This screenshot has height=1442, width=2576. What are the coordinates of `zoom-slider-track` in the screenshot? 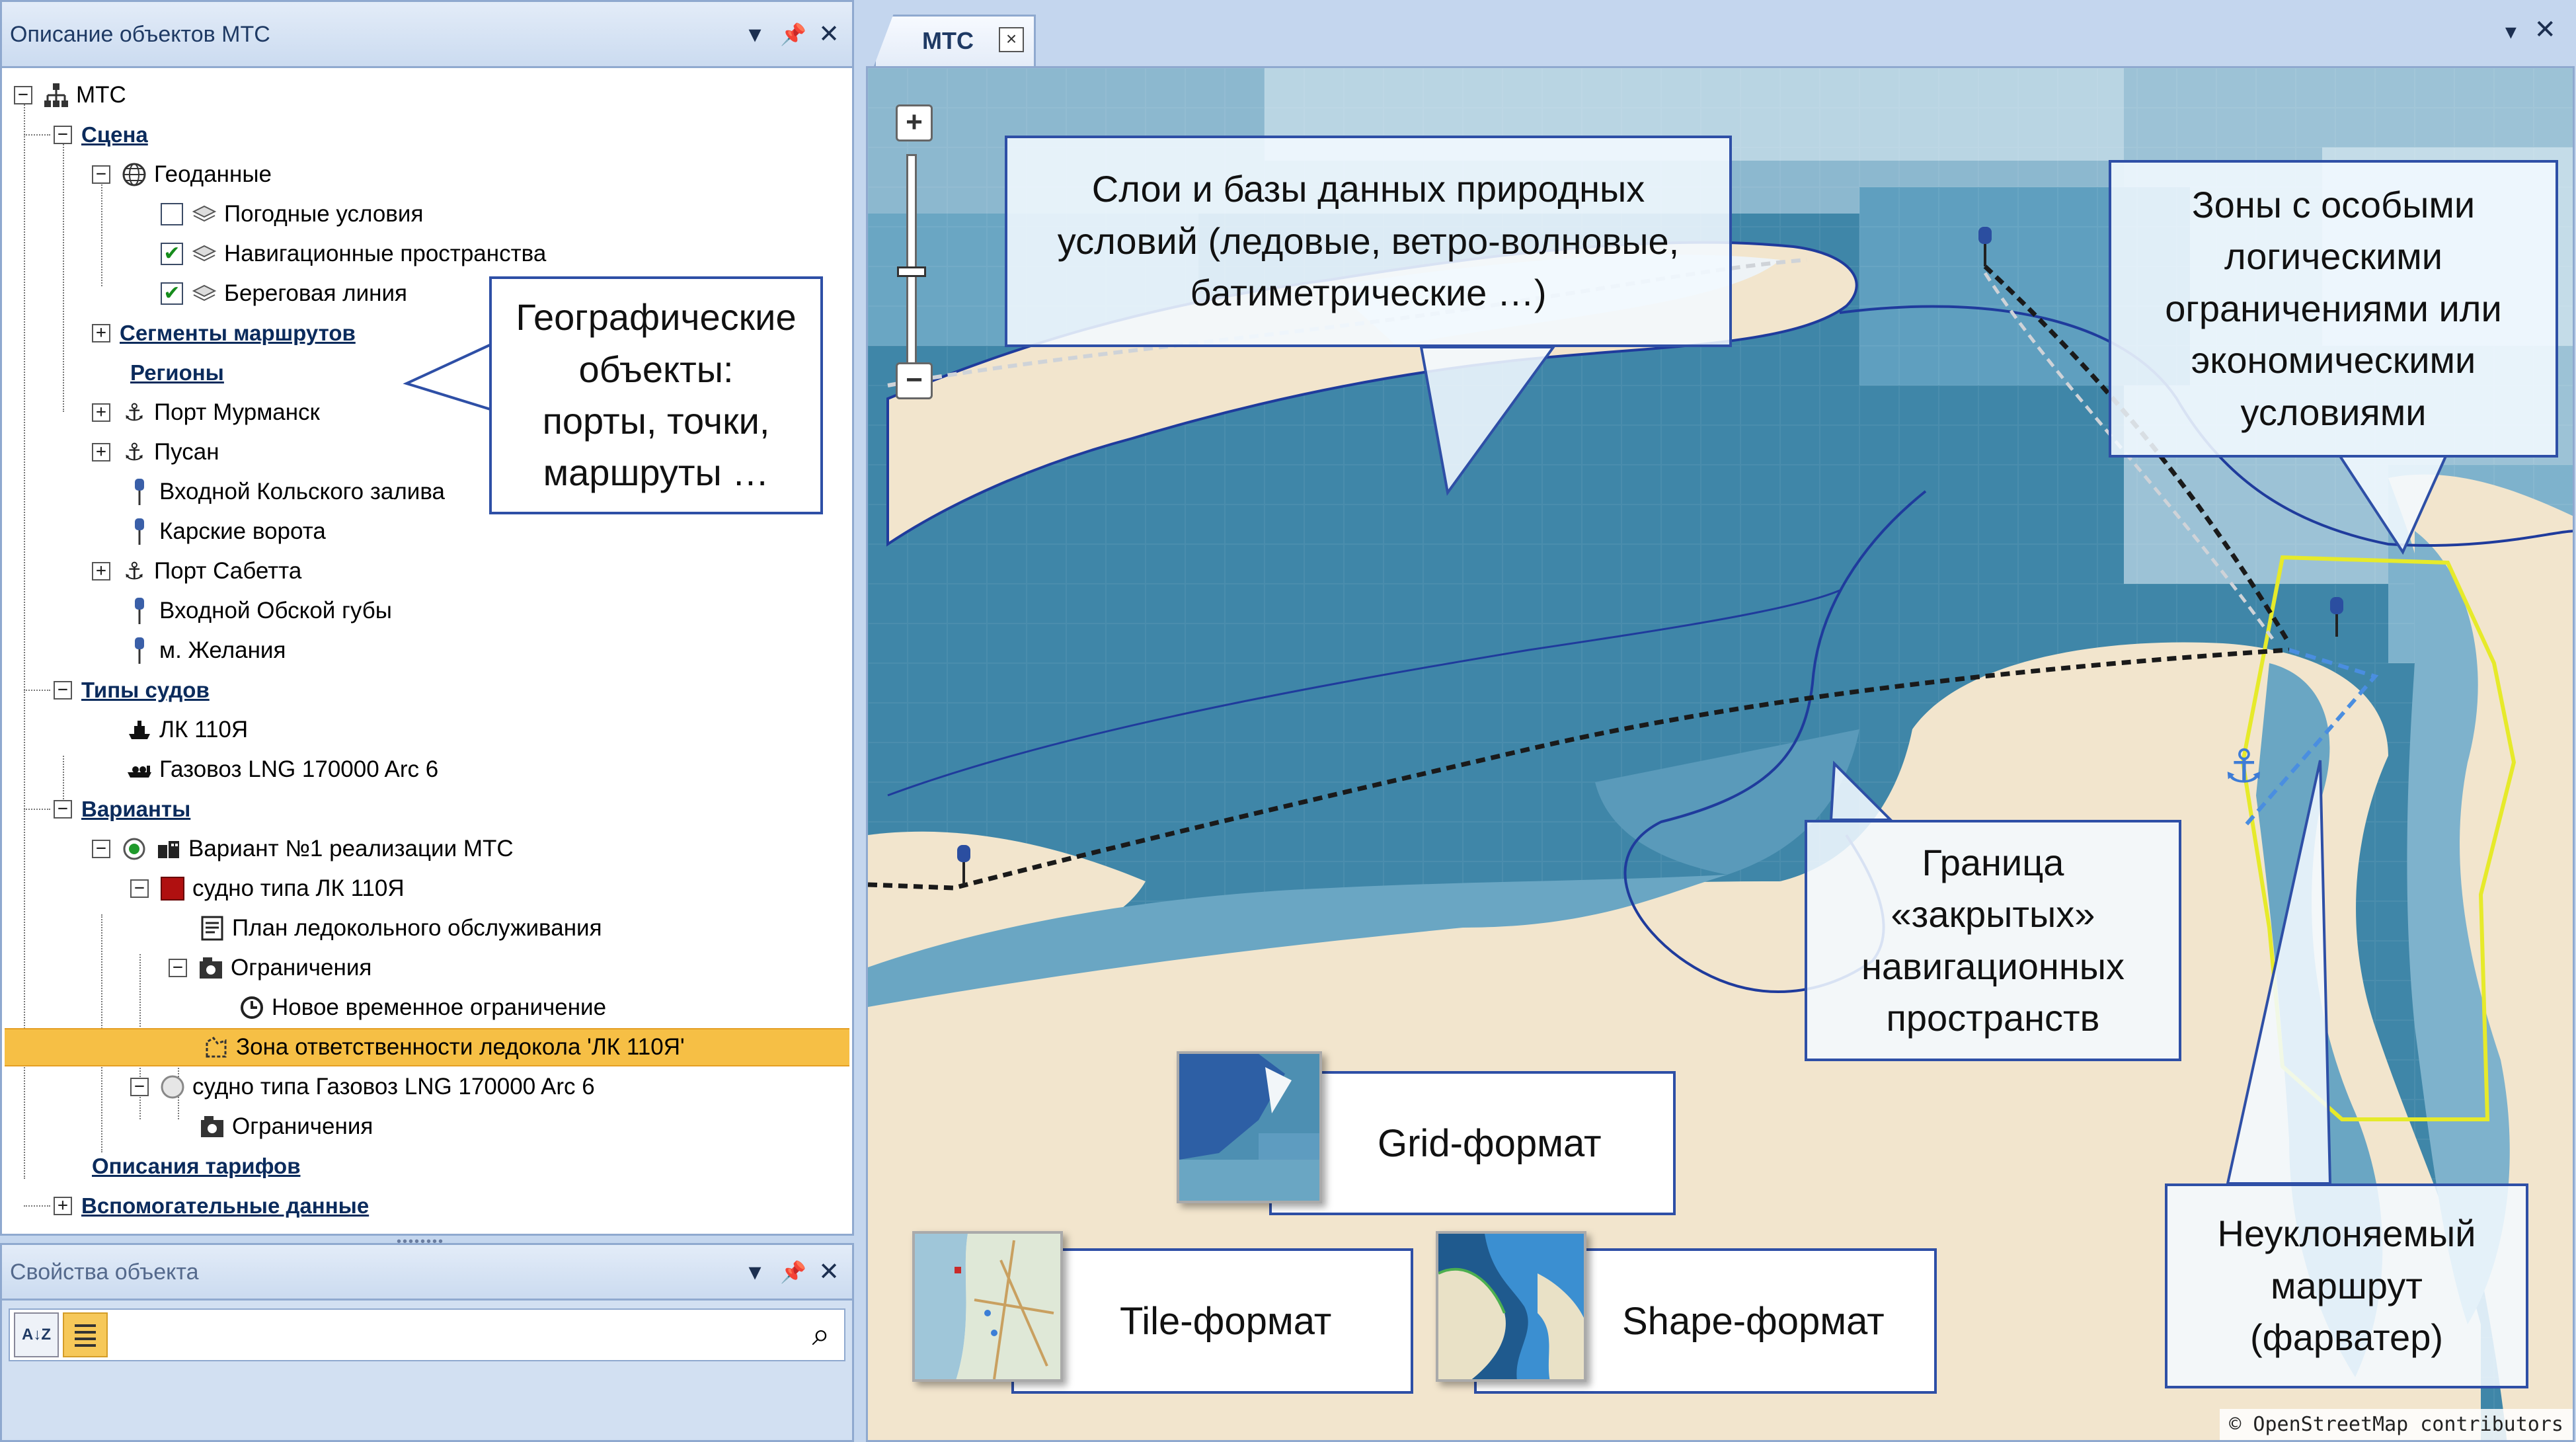 It's located at (911, 263).